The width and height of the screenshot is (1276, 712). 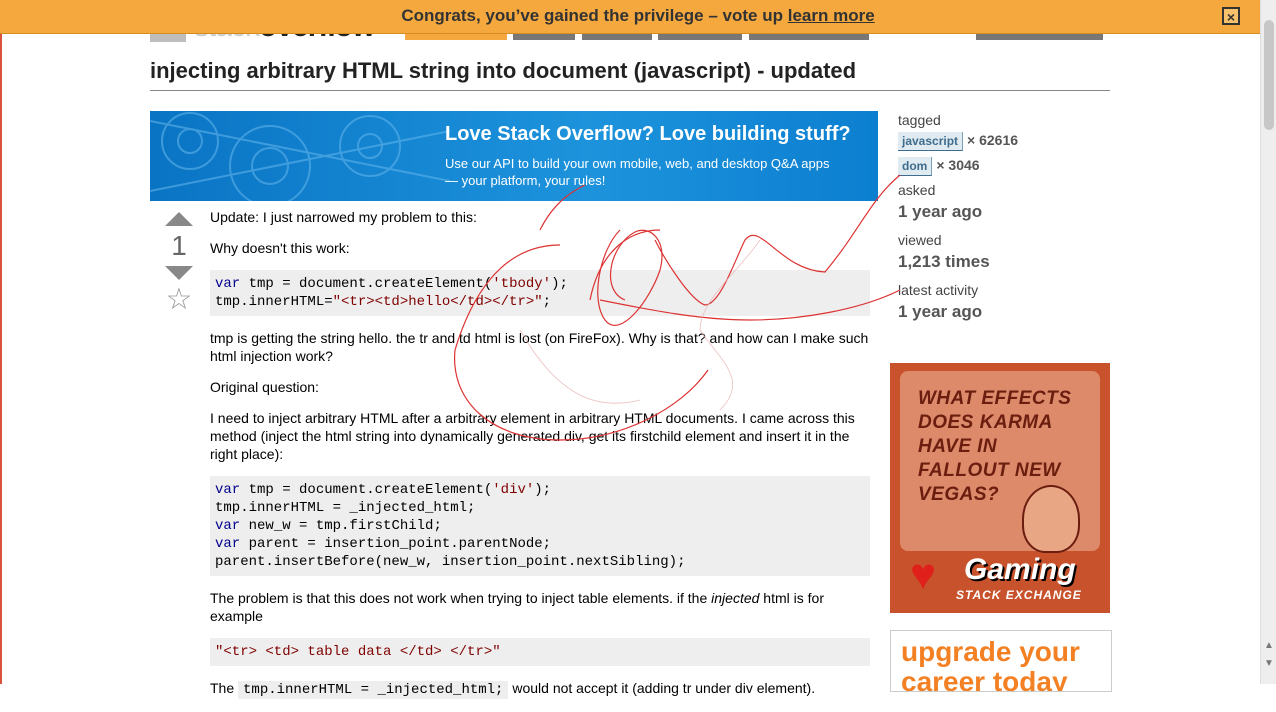 What do you see at coordinates (958, 165) in the screenshot?
I see `tag-count: × 3046` at bounding box center [958, 165].